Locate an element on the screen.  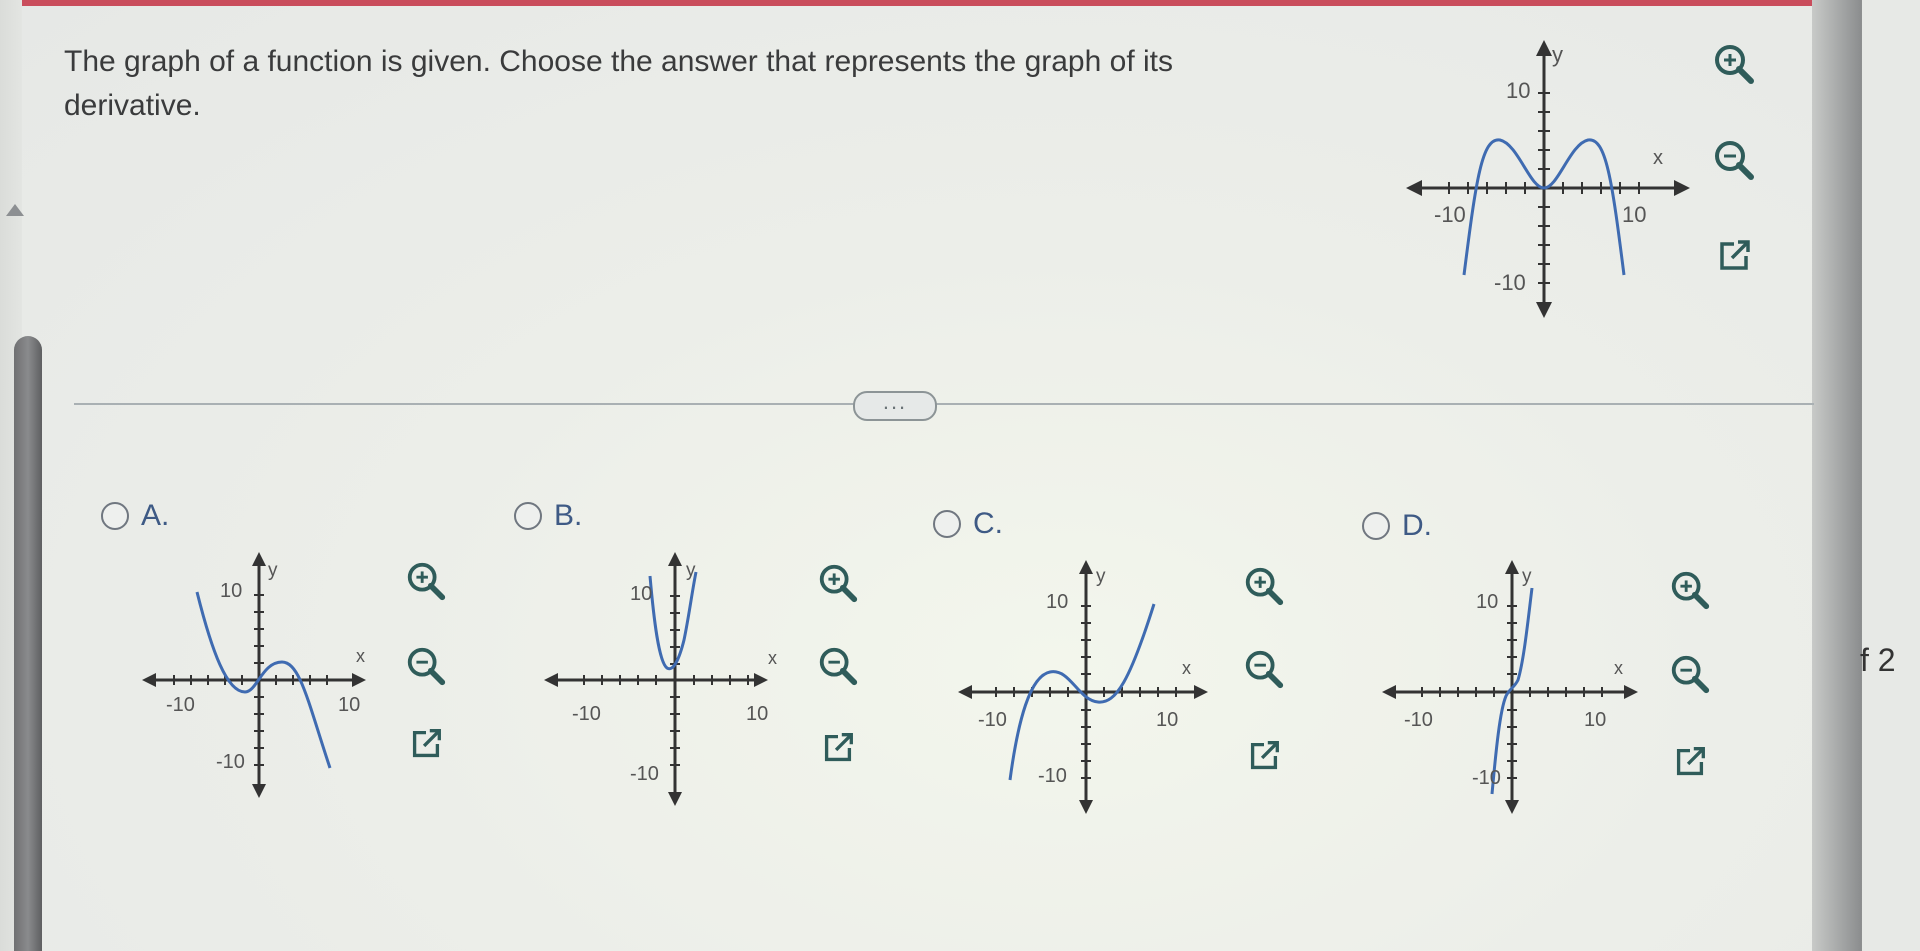
option-a-radio: A. is located at coordinates (135, 516).